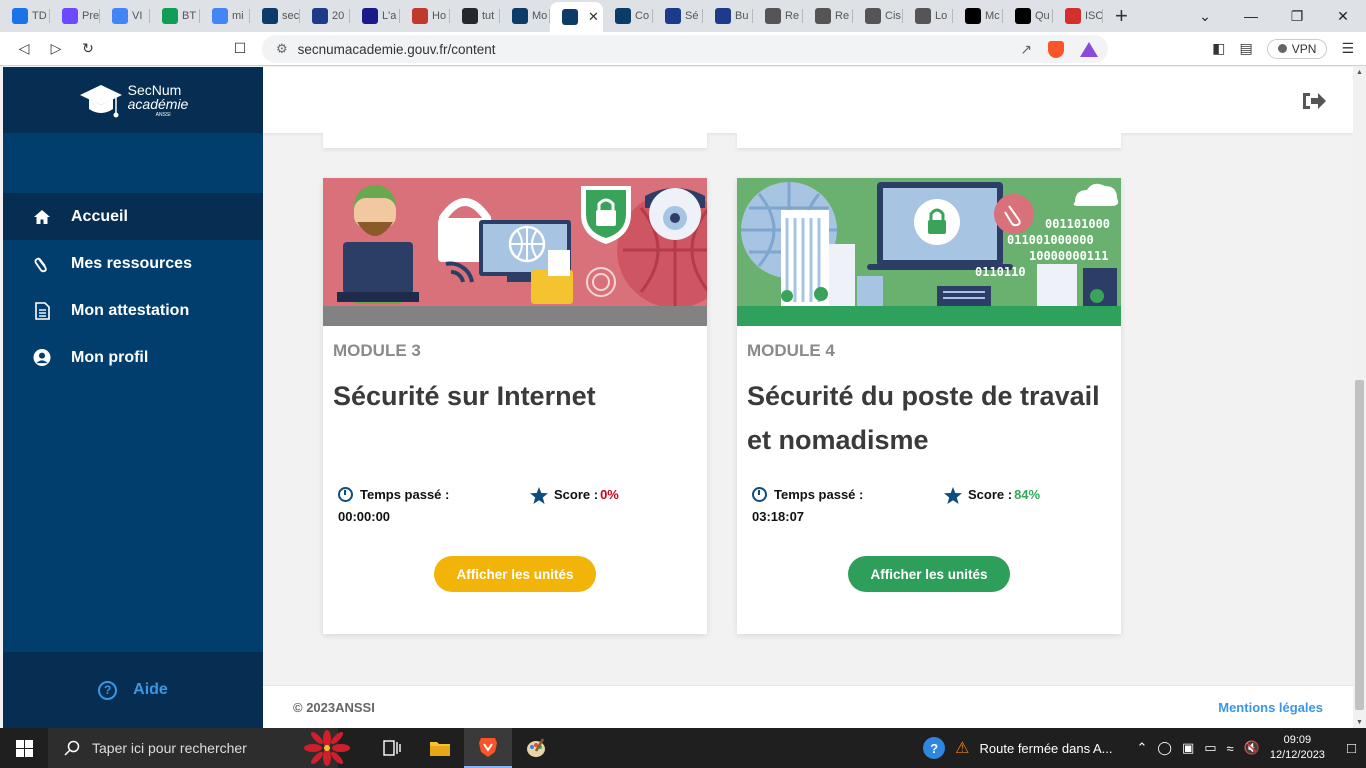 This screenshot has width=1366, height=768. What do you see at coordinates (1026, 49) in the screenshot?
I see `share-icon: ↗` at bounding box center [1026, 49].